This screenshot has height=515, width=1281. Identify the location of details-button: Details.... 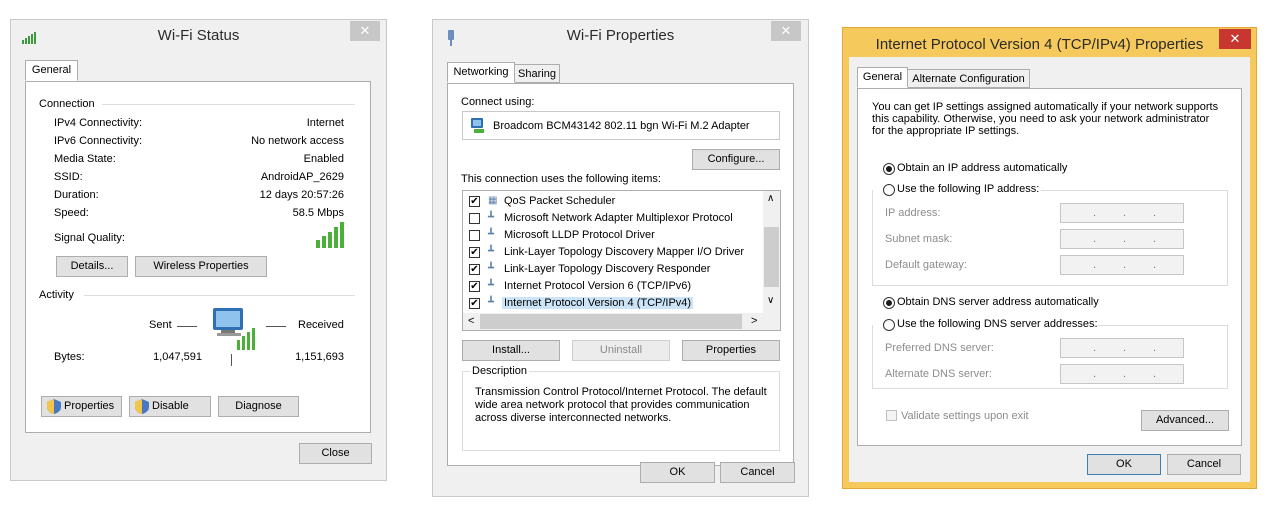
(92, 266).